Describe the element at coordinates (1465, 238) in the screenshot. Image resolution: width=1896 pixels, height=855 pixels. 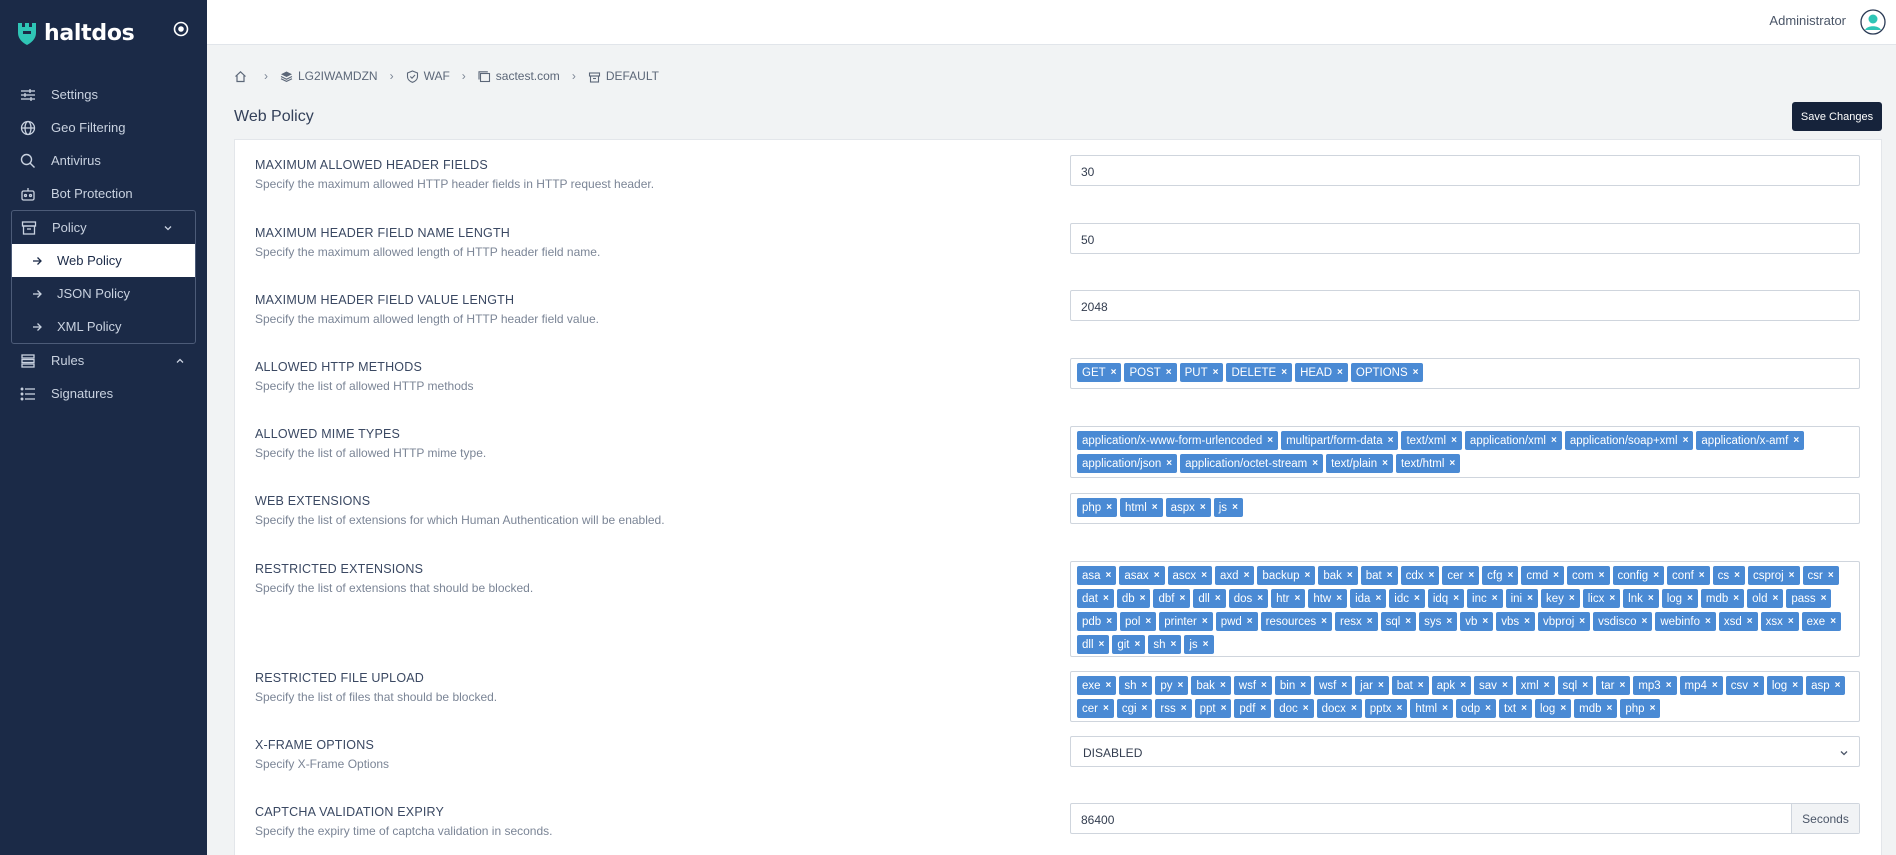
I see `max-name-length-input: 50` at that location.